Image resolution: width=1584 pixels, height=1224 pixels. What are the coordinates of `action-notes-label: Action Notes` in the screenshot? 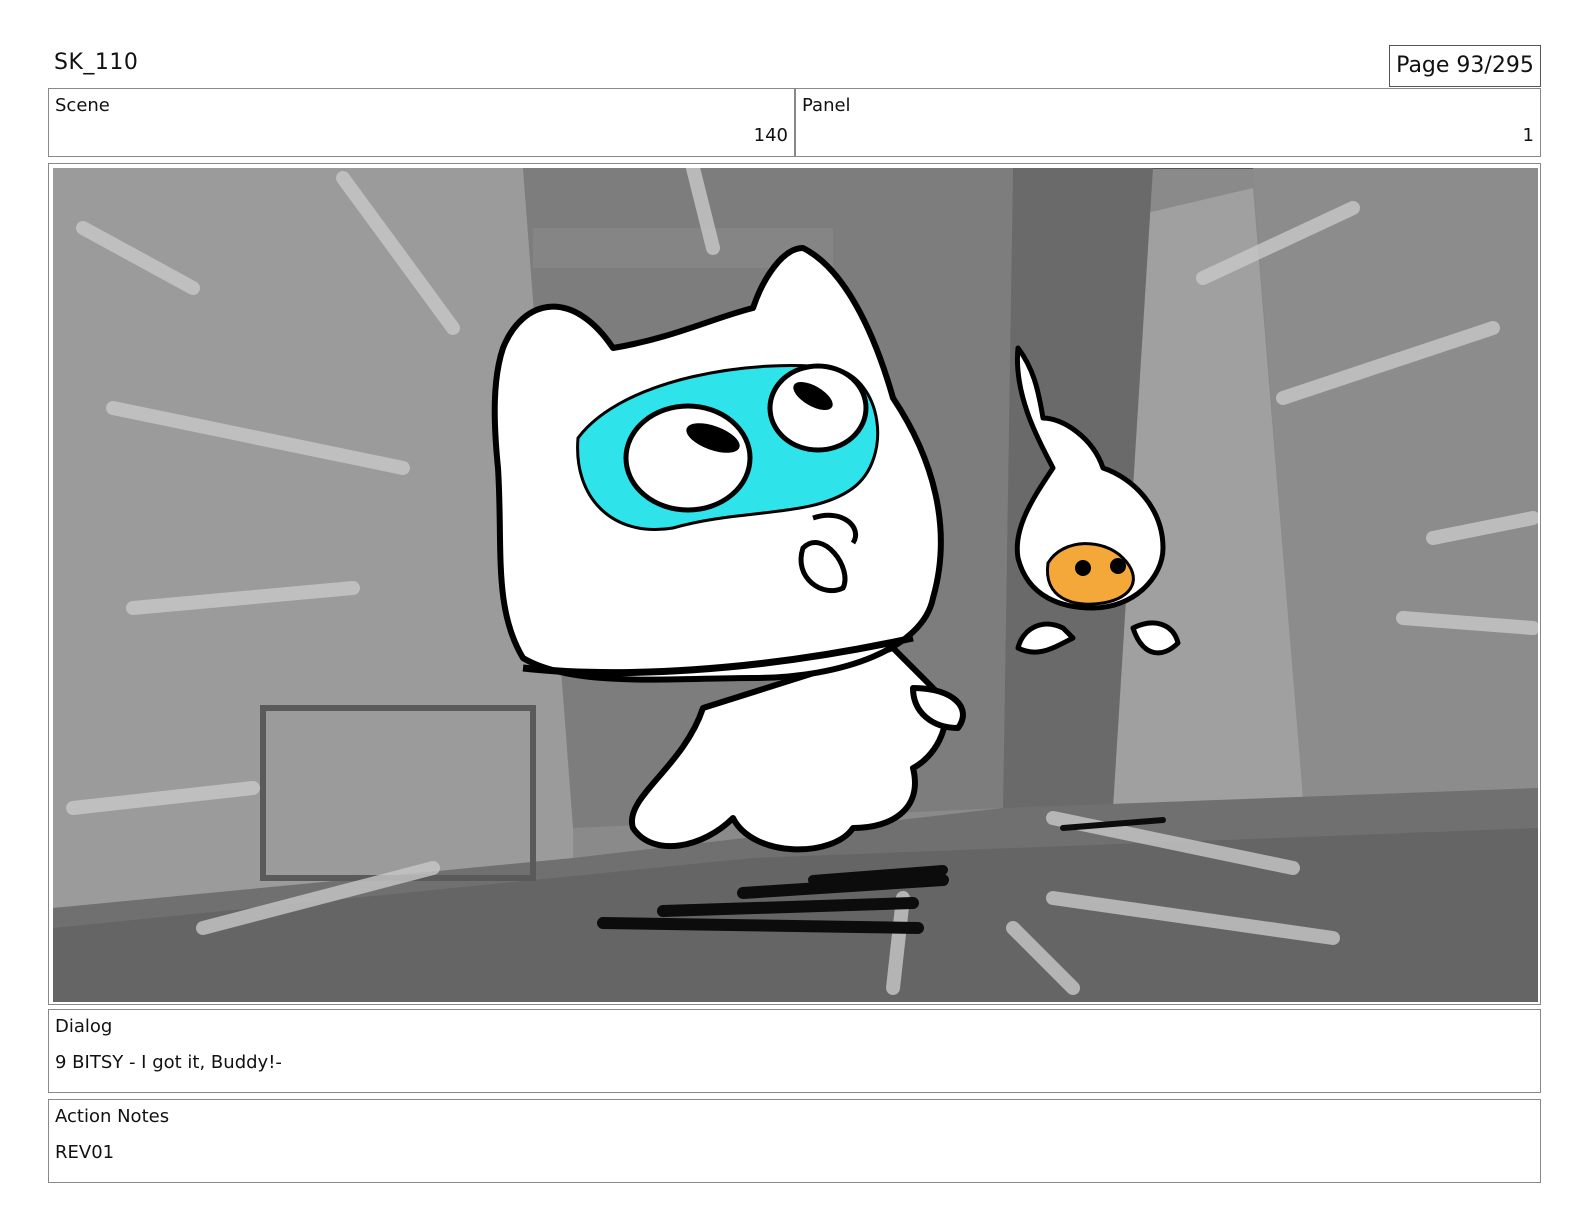 It's located at (112, 1116).